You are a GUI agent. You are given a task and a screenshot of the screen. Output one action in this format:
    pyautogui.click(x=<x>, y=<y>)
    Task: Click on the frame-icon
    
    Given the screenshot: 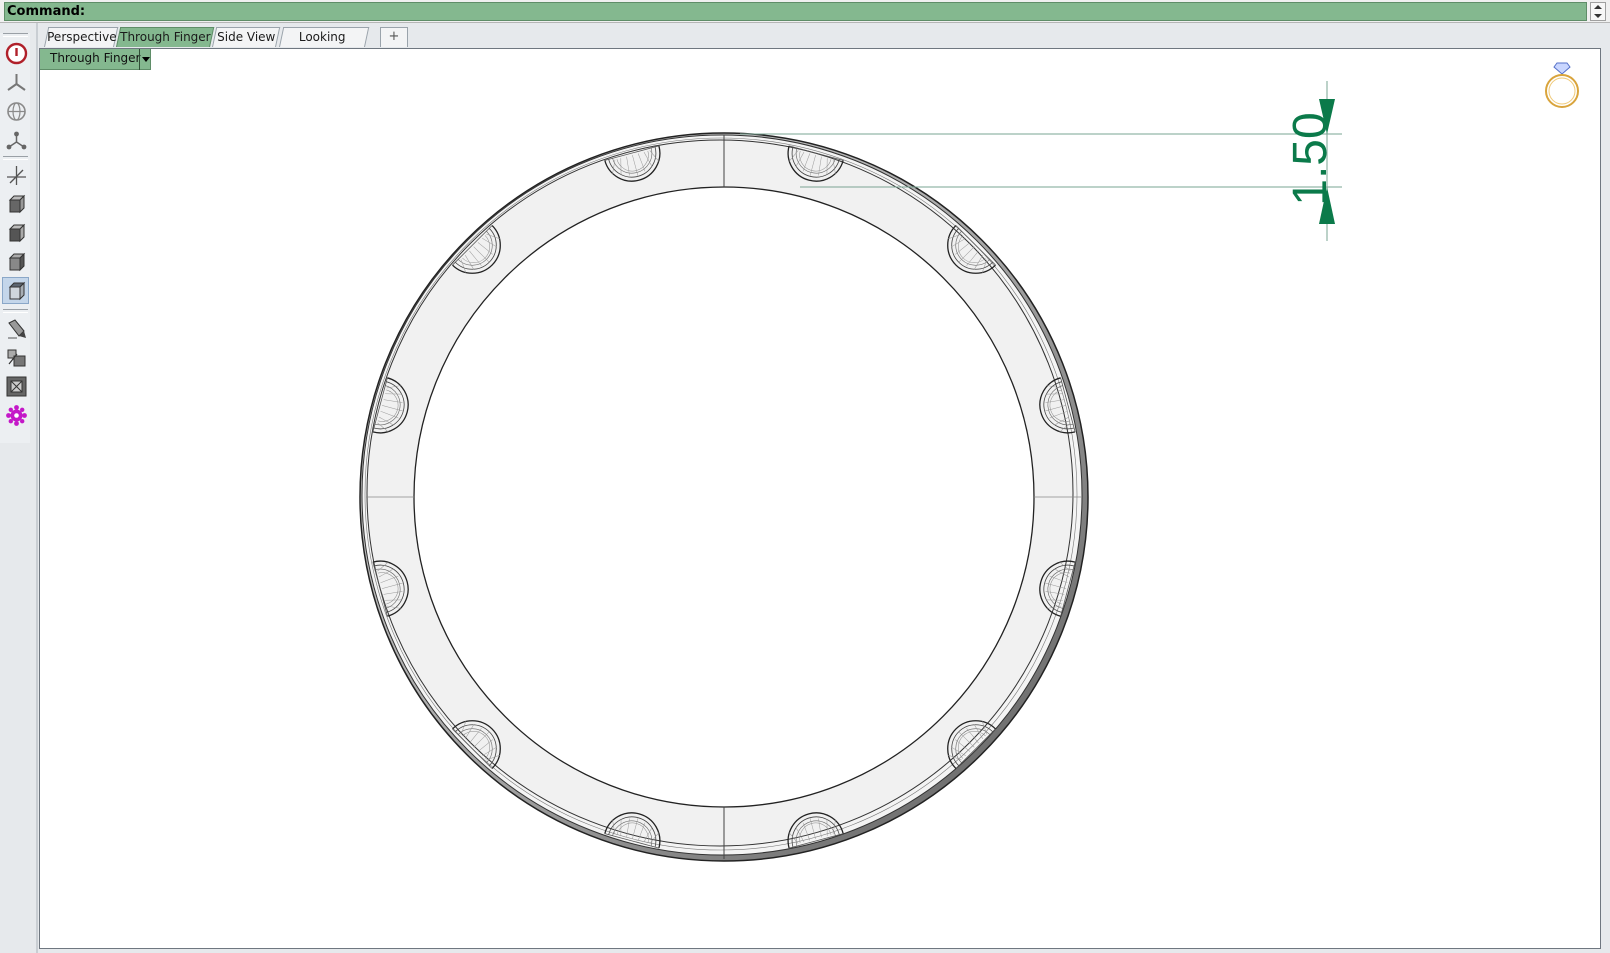 What is the action you would take?
    pyautogui.click(x=15, y=385)
    